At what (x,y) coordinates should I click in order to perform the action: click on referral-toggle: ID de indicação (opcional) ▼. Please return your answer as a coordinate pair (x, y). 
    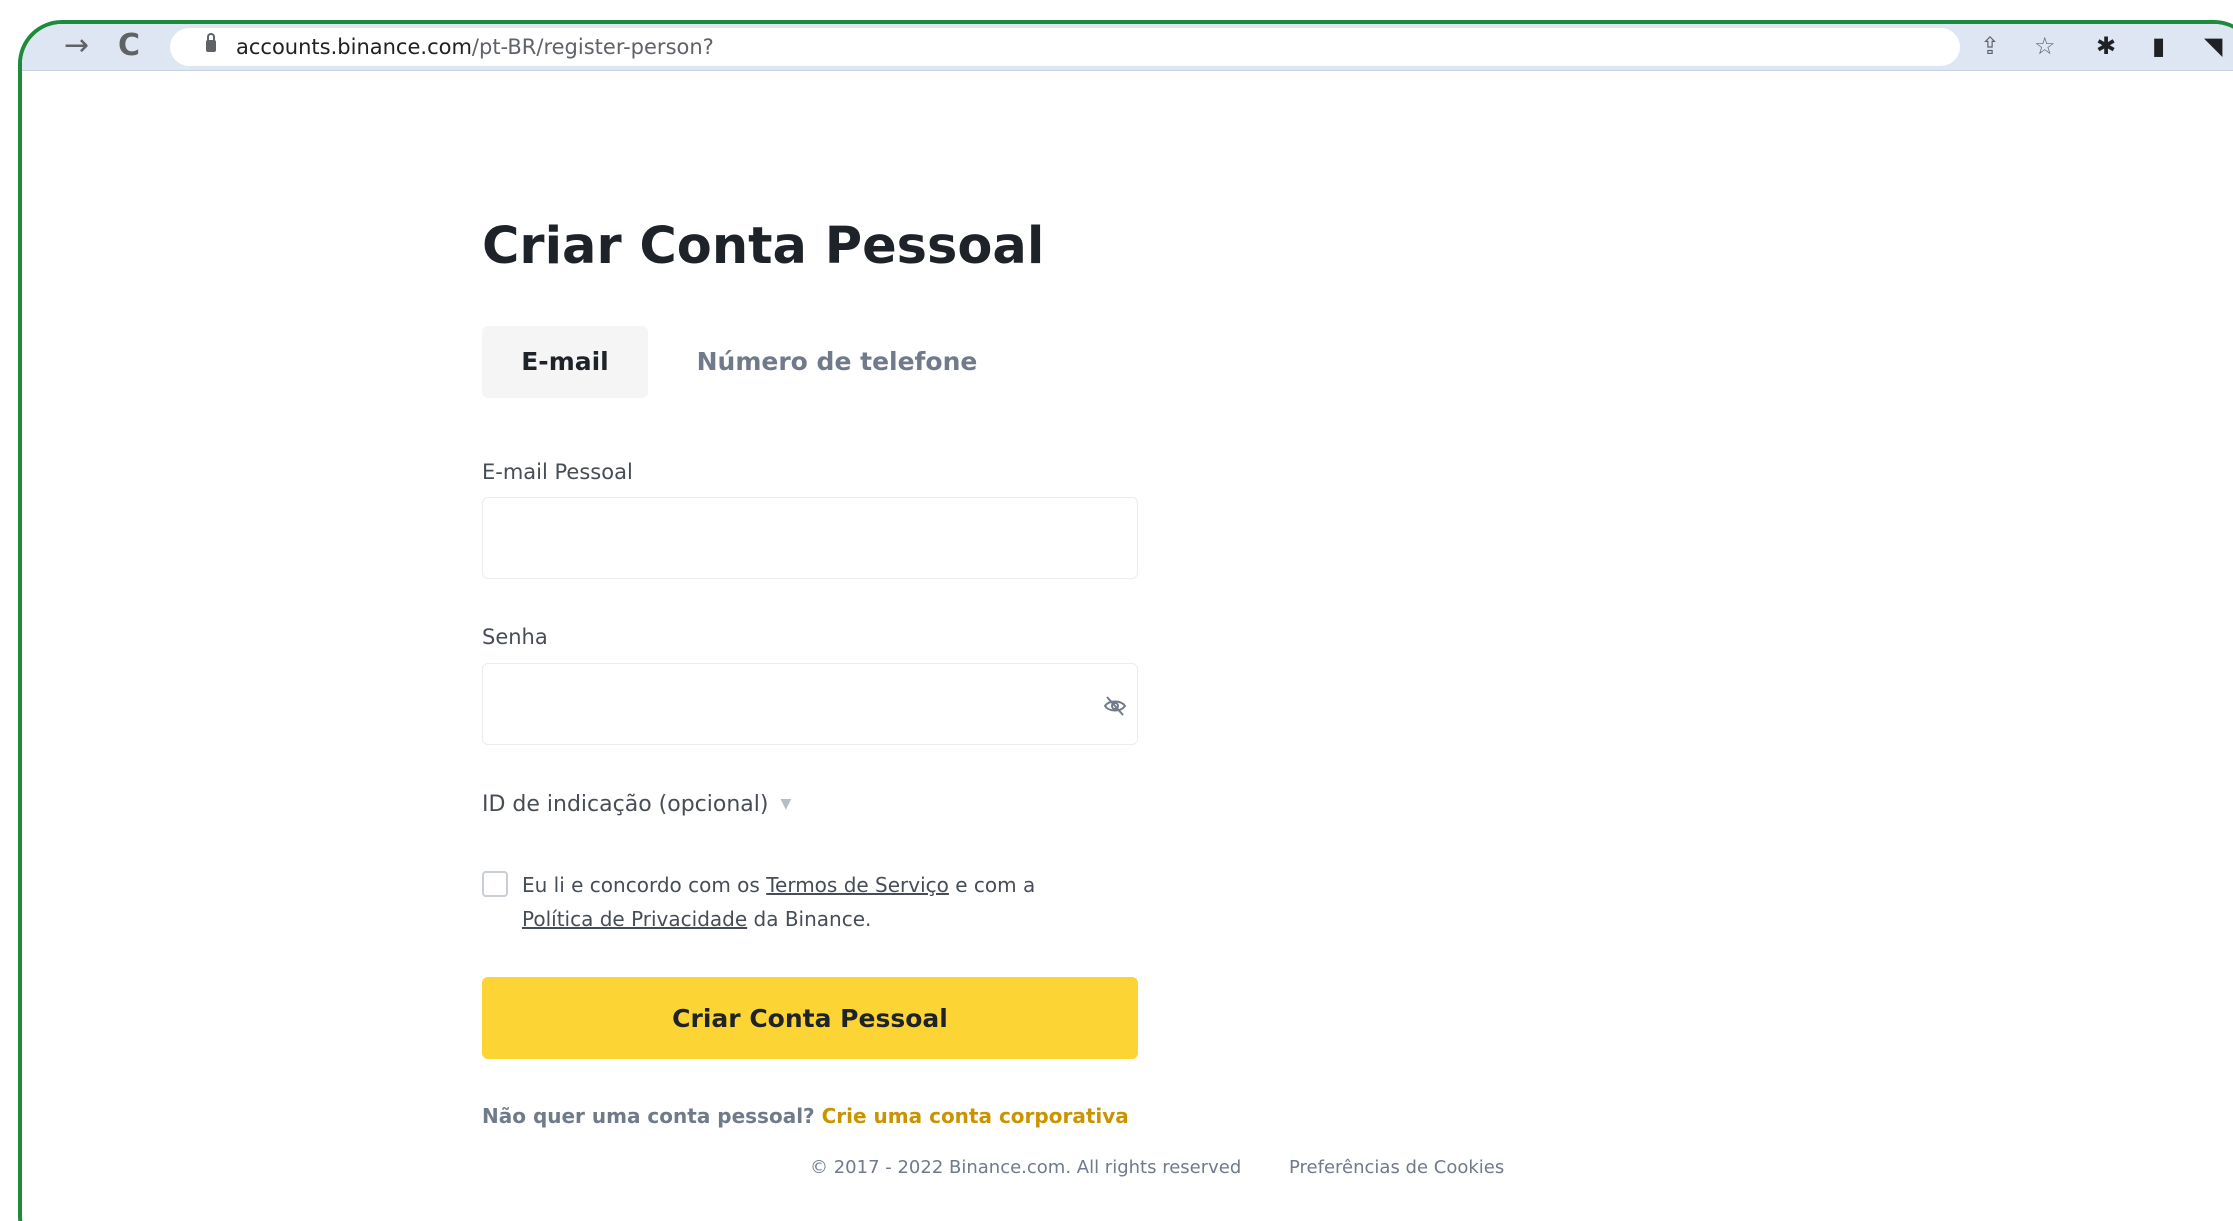
    Looking at the image, I should click on (636, 804).